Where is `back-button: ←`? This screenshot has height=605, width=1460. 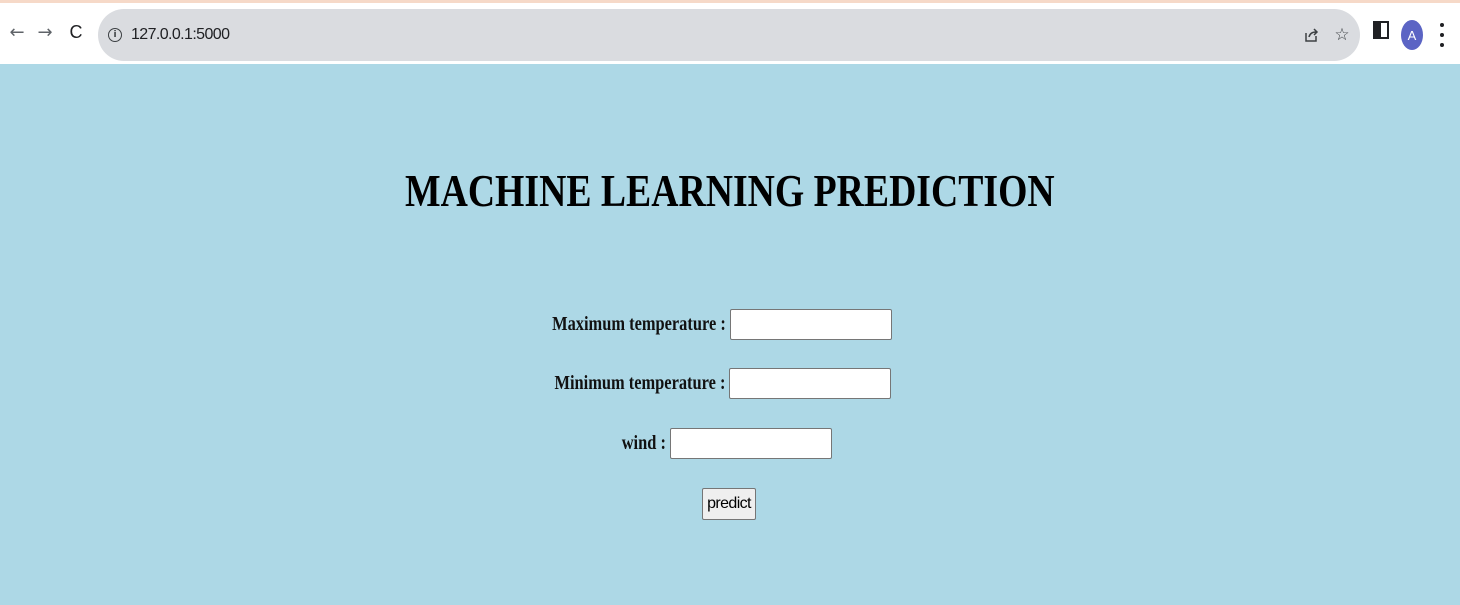 back-button: ← is located at coordinates (17, 32).